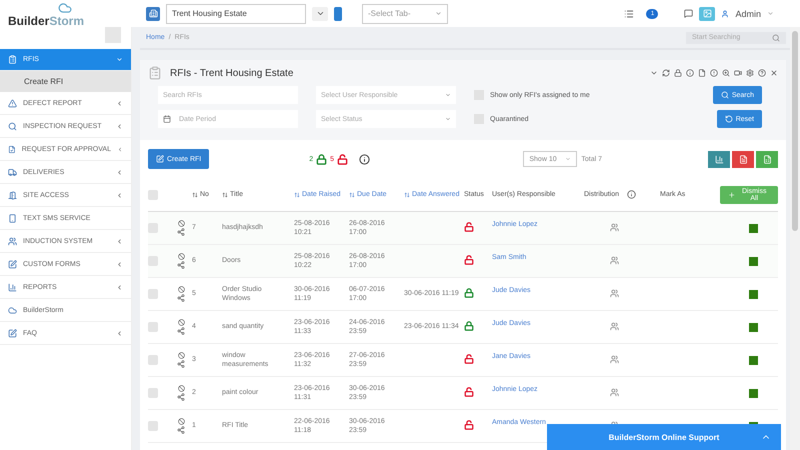 Image resolution: width=800 pixels, height=450 pixels. What do you see at coordinates (113, 35) in the screenshot?
I see `sidebar-toggle` at bounding box center [113, 35].